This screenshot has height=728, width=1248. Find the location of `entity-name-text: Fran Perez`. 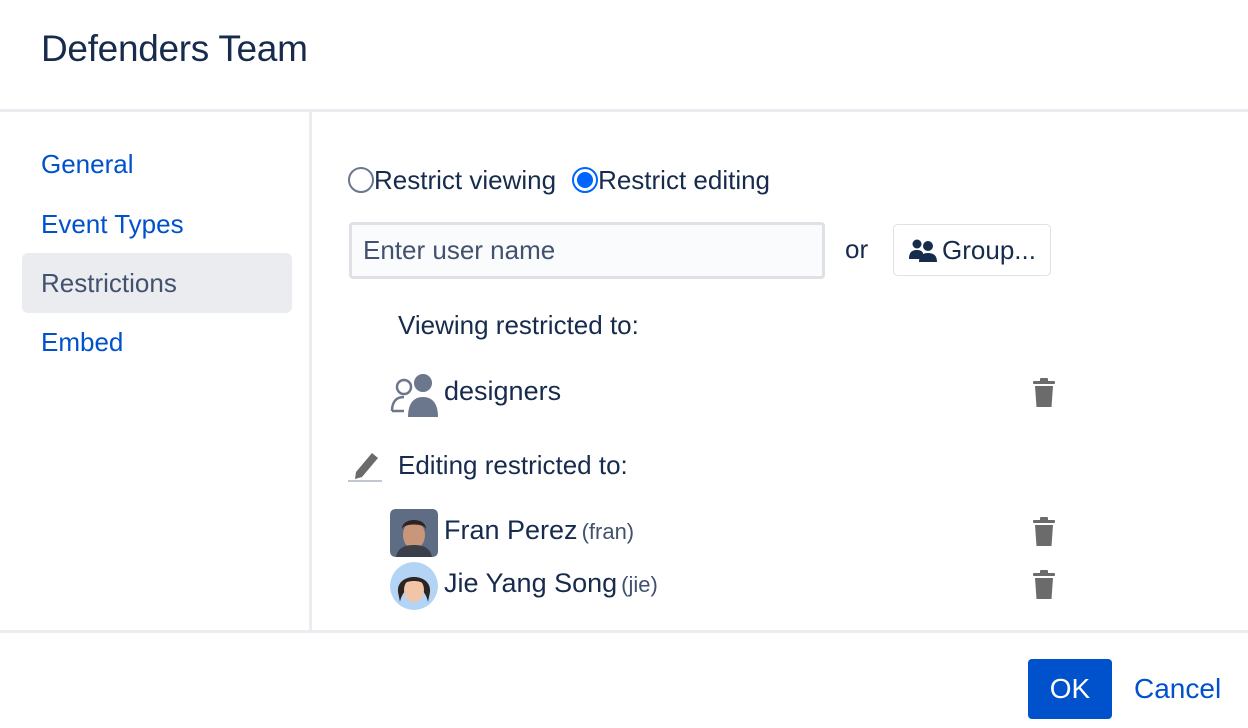

entity-name-text: Fran Perez is located at coordinates (511, 530).